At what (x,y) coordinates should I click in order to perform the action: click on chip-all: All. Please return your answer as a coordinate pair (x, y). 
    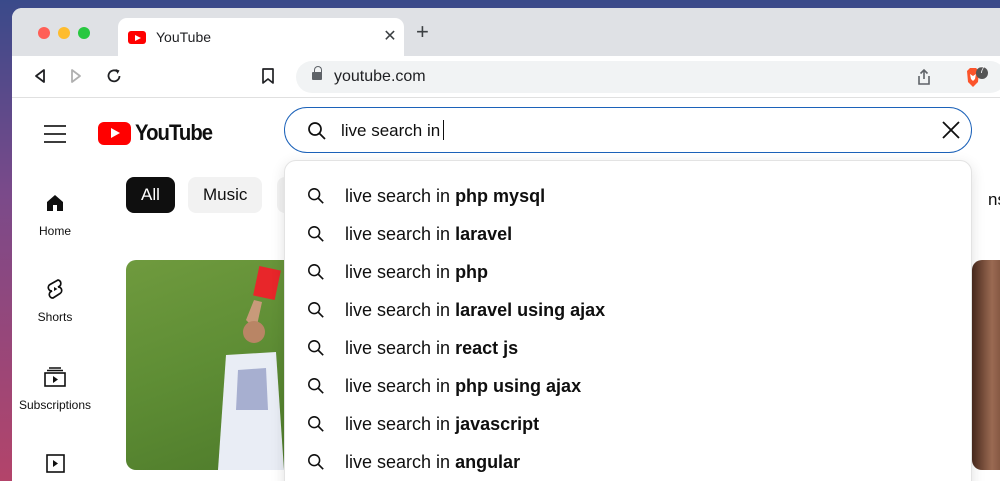
    Looking at the image, I should click on (150, 195).